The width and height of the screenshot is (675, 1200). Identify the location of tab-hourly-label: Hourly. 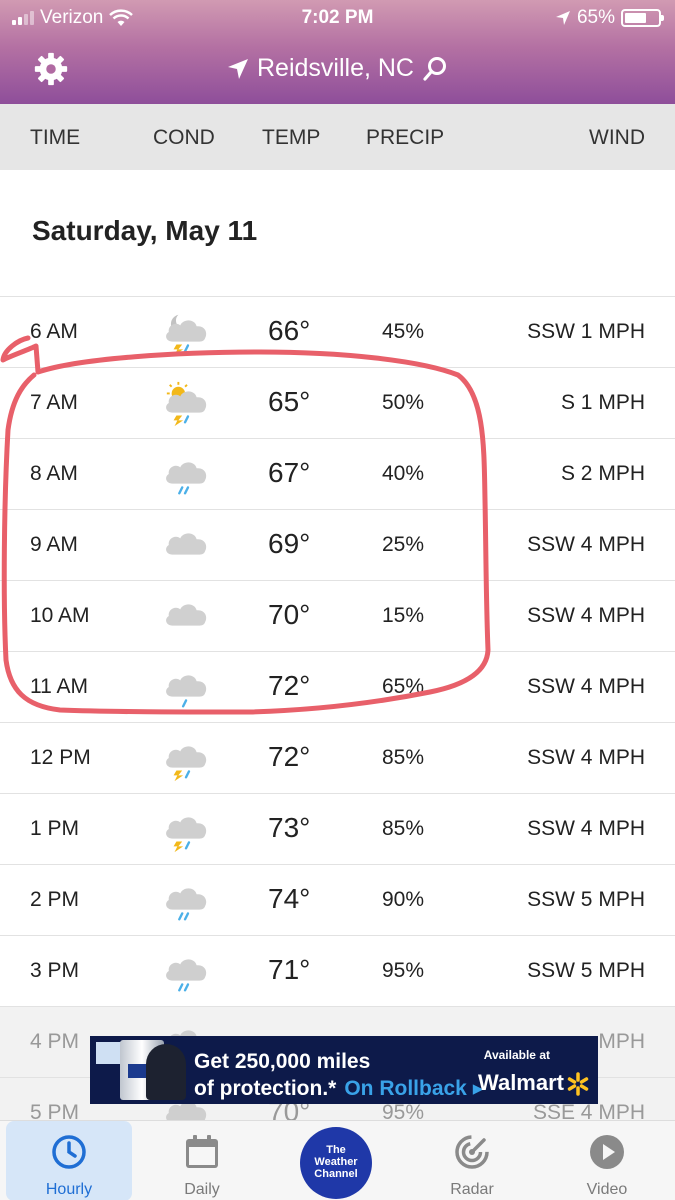
(69, 1189).